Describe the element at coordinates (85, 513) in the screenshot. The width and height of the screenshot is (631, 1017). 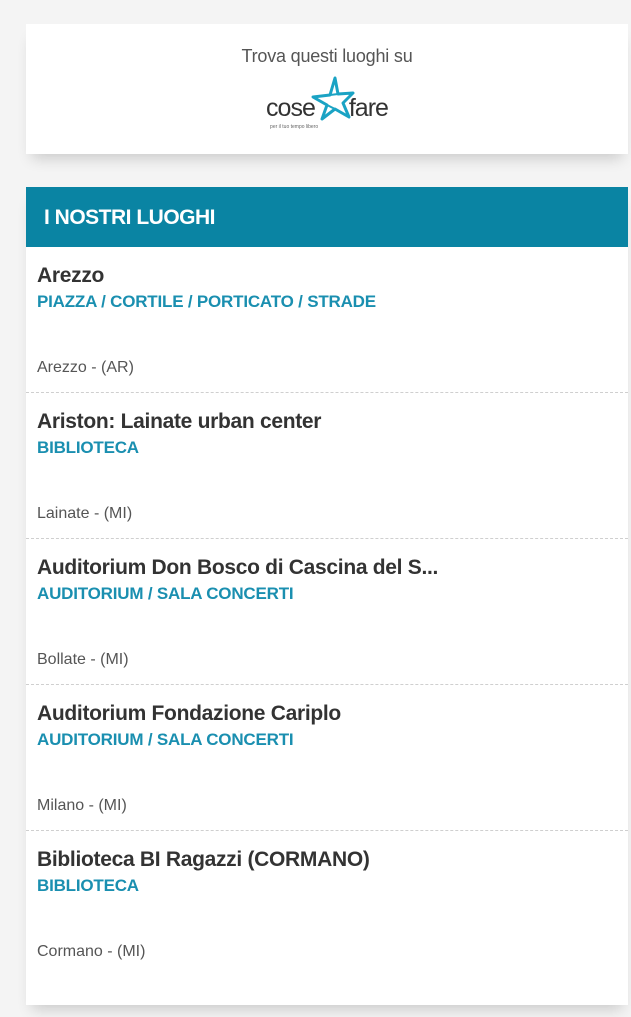
I see `place-city: Lainate - (MI)` at that location.